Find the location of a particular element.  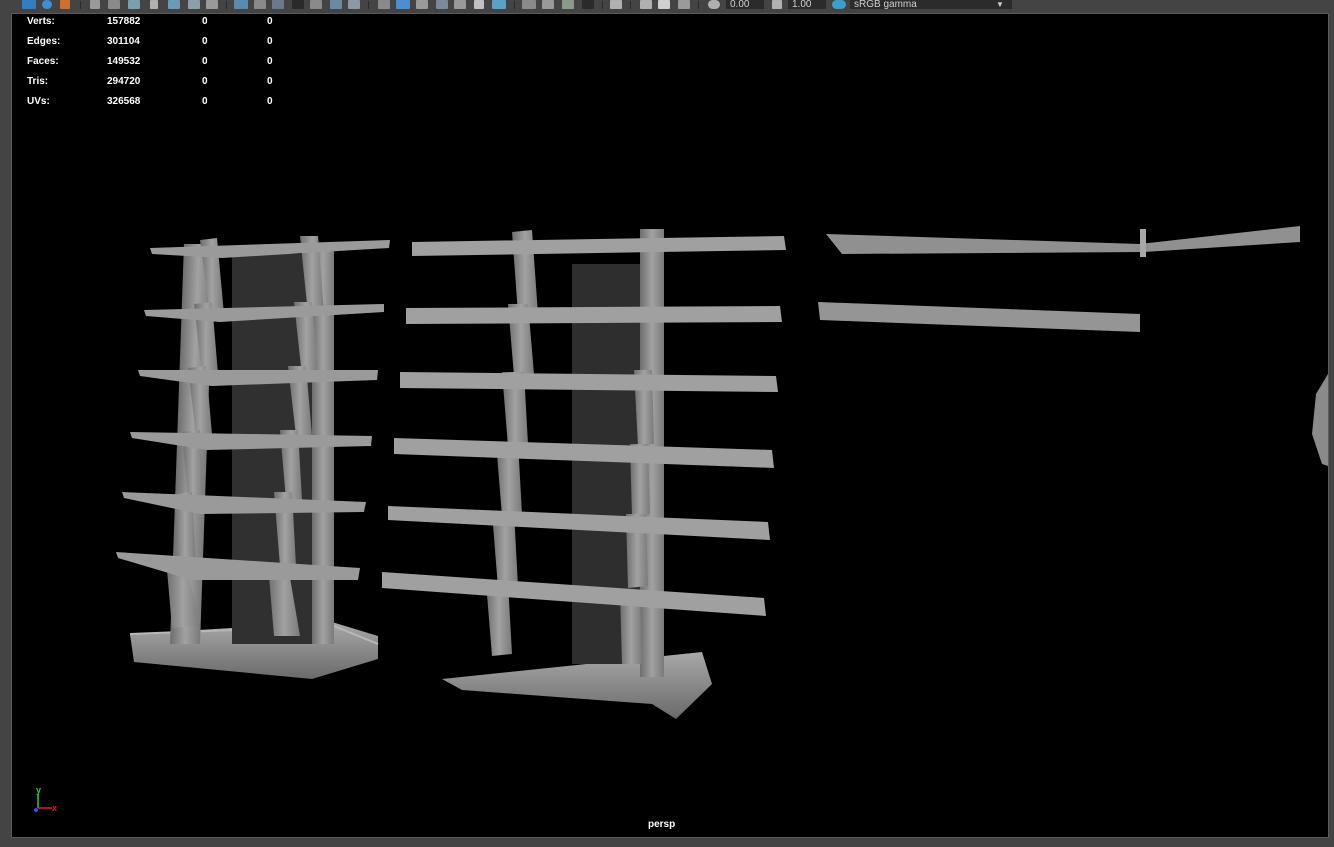

safe-title-icon is located at coordinates (354, 4).